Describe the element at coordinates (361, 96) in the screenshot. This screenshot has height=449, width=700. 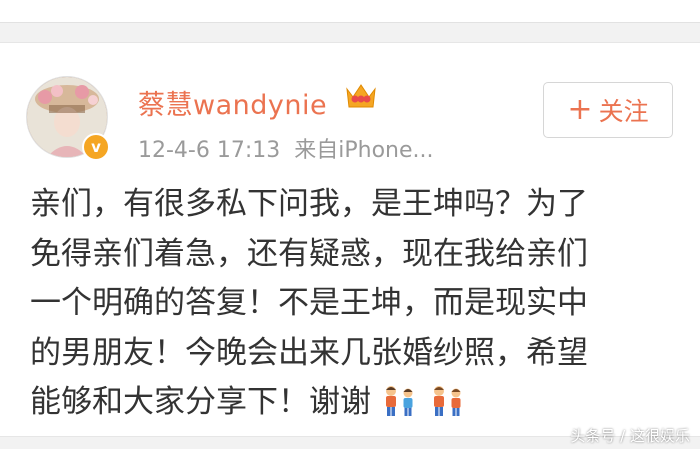
I see `vip-crown-icon` at that location.